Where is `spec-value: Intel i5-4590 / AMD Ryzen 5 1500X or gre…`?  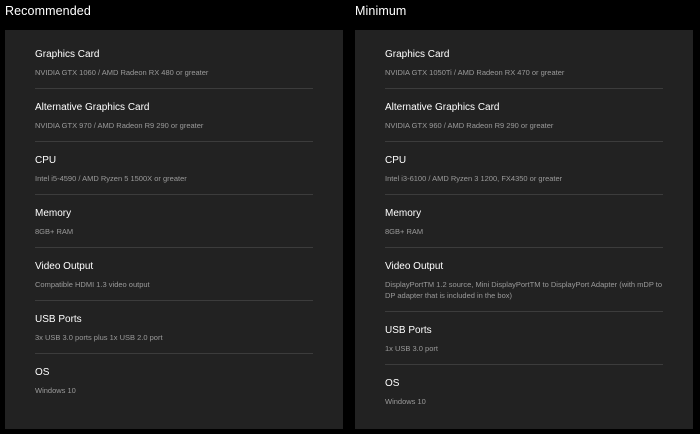
spec-value: Intel i5-4590 / AMD Ryzen 5 1500X or gre… is located at coordinates (111, 178).